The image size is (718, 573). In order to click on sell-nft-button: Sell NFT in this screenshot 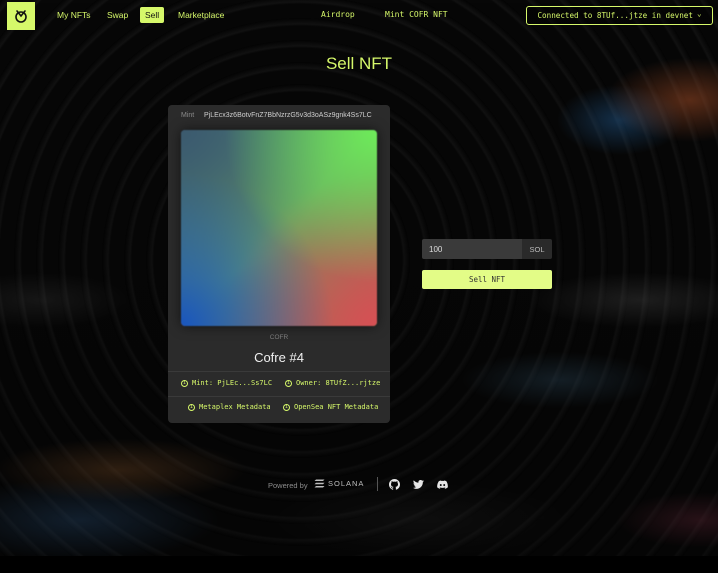, I will do `click(487, 279)`.